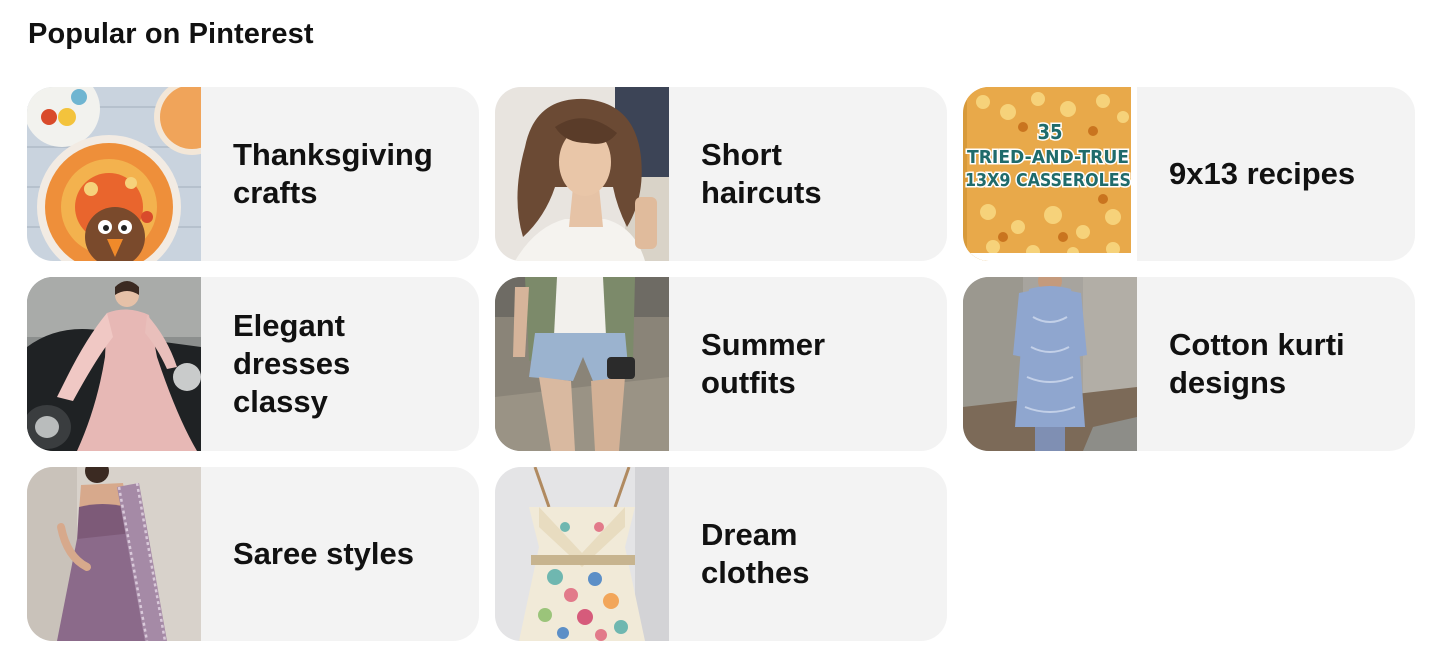 The width and height of the screenshot is (1434, 666). I want to click on kurti-image, so click(1050, 364).